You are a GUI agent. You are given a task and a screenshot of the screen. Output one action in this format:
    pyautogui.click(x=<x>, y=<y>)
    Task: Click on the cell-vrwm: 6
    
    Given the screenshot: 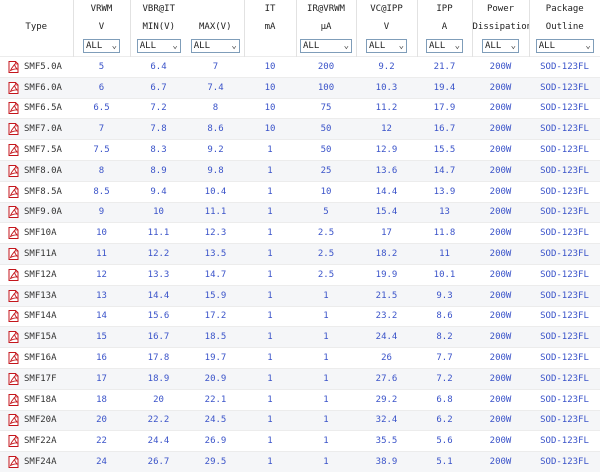 What is the action you would take?
    pyautogui.click(x=101, y=87)
    